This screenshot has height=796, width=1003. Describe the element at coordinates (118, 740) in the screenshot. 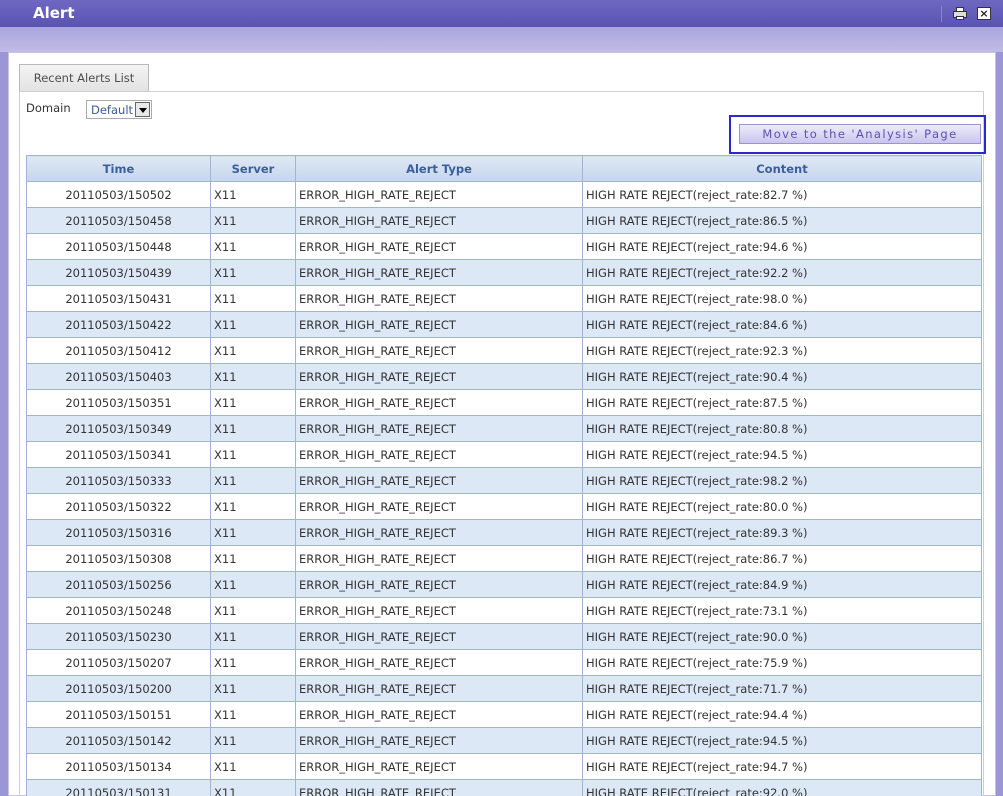

I see `cell-time: 20110503/150142` at that location.